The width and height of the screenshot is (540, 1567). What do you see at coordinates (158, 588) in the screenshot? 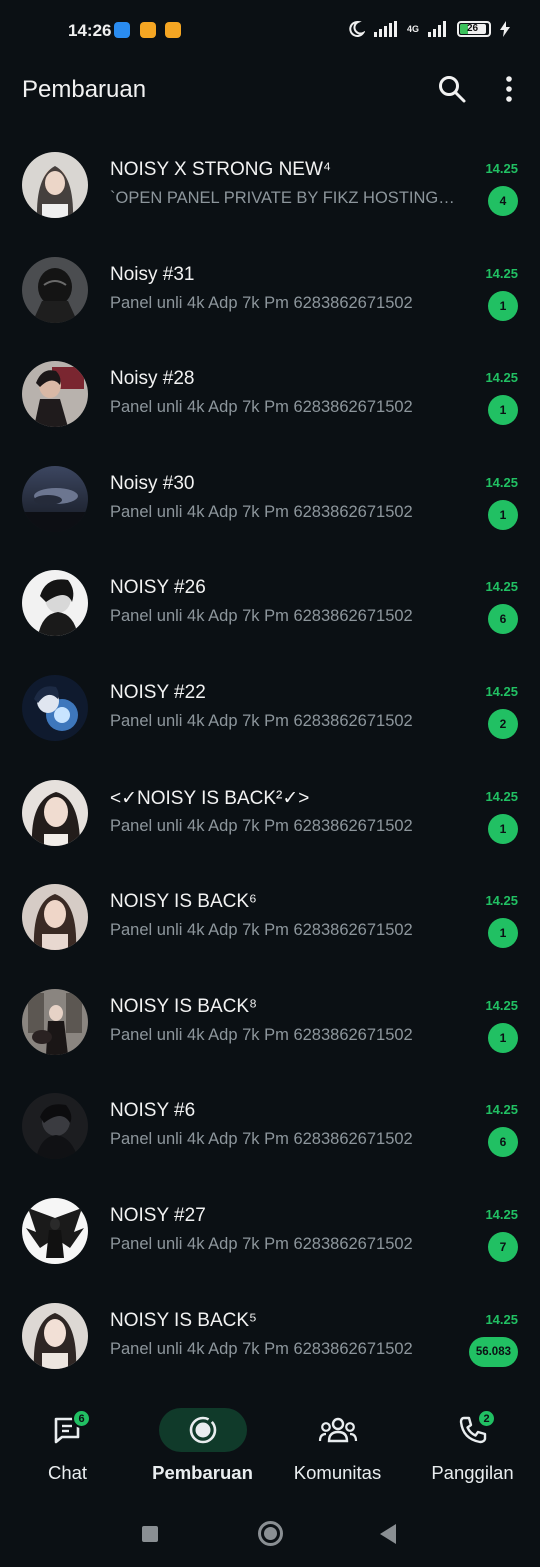
I see `chat-name: NOISY #26` at bounding box center [158, 588].